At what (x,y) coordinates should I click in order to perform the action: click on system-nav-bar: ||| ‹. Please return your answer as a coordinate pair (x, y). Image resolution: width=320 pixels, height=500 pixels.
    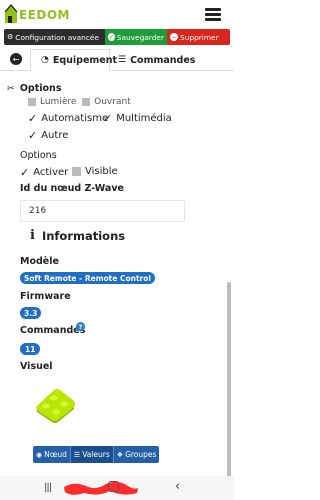
    Looking at the image, I should click on (117, 488).